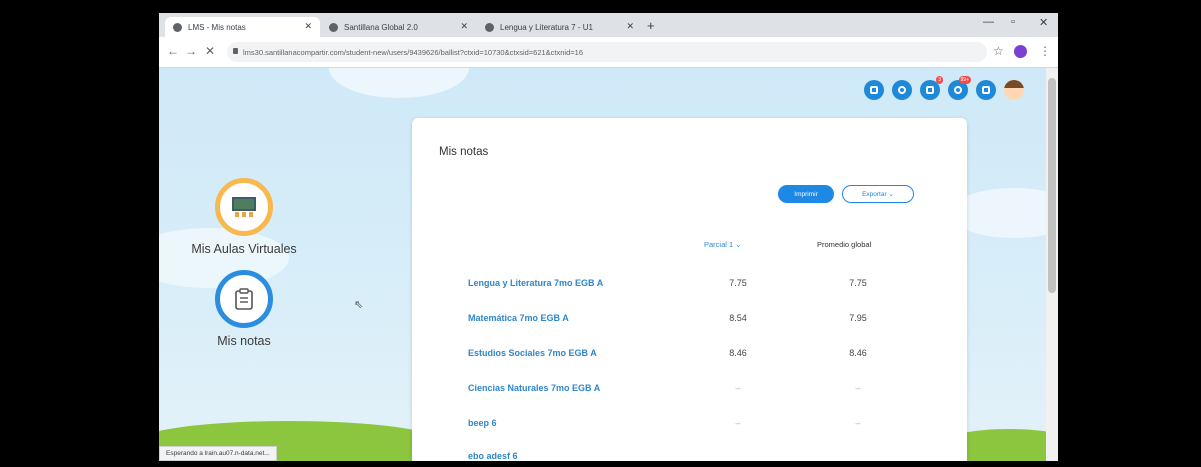 The height and width of the screenshot is (467, 1201). Describe the element at coordinates (806, 194) in the screenshot. I see `print-button: Imprimir` at that location.